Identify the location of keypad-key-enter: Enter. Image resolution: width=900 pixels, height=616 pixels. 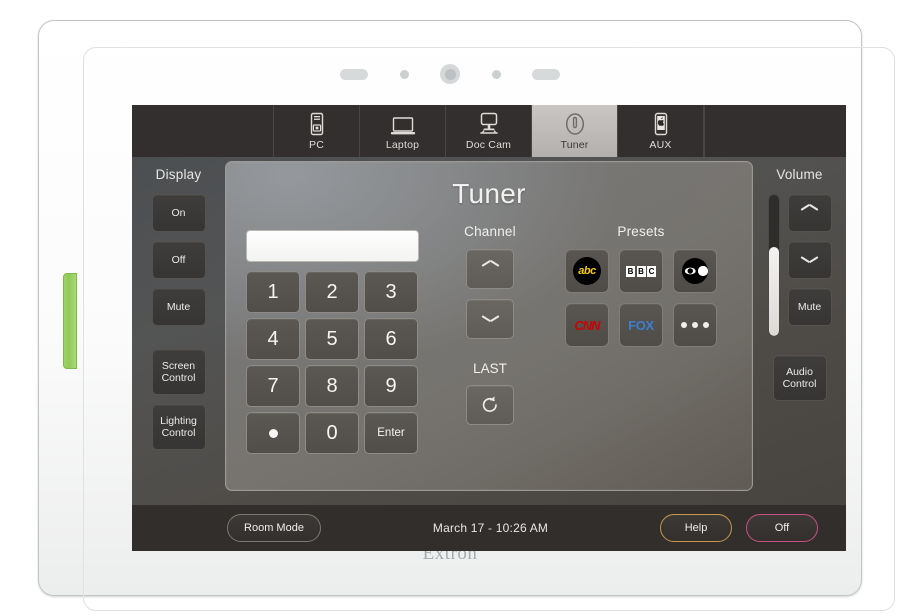
(391, 433).